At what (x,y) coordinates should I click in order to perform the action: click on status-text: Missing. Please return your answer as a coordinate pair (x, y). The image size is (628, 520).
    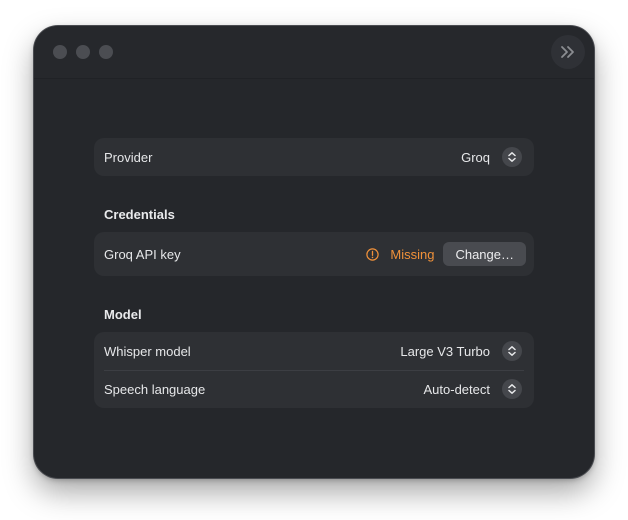
    Looking at the image, I should click on (412, 254).